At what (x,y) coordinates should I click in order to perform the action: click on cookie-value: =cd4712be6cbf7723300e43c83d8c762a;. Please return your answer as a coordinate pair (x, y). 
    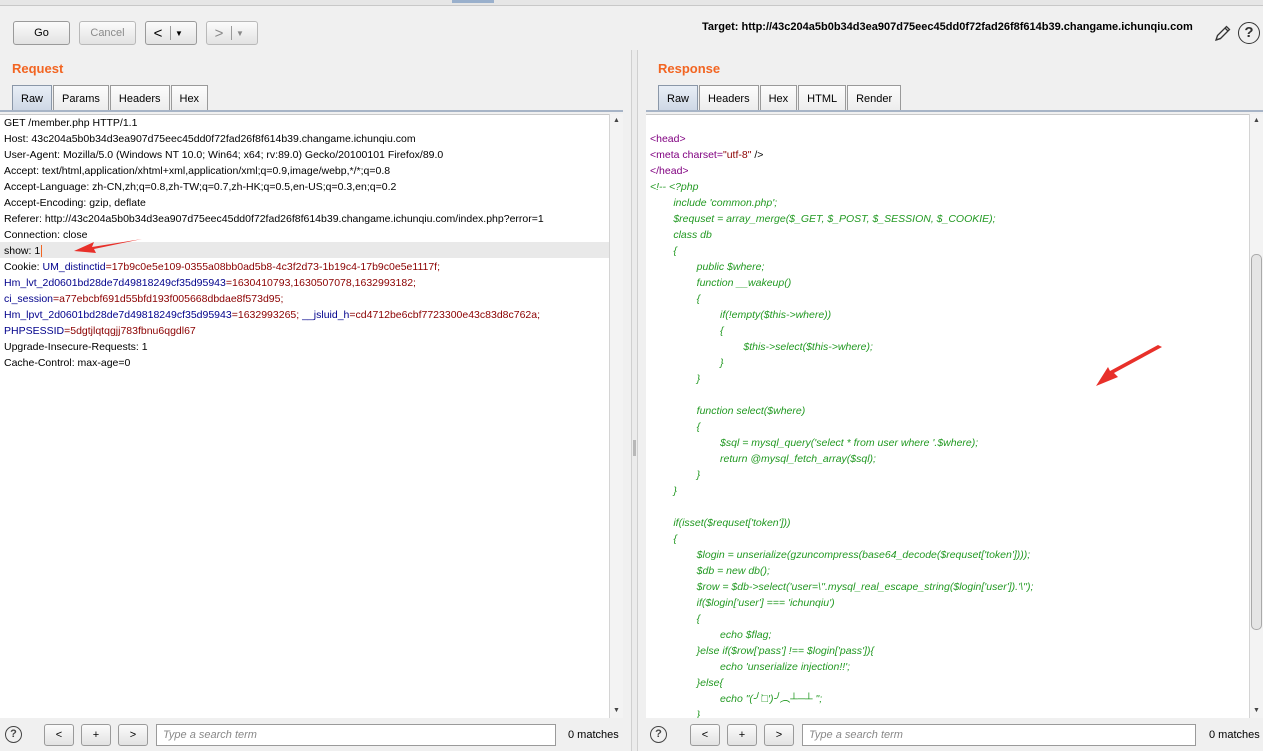
    Looking at the image, I should click on (445, 315).